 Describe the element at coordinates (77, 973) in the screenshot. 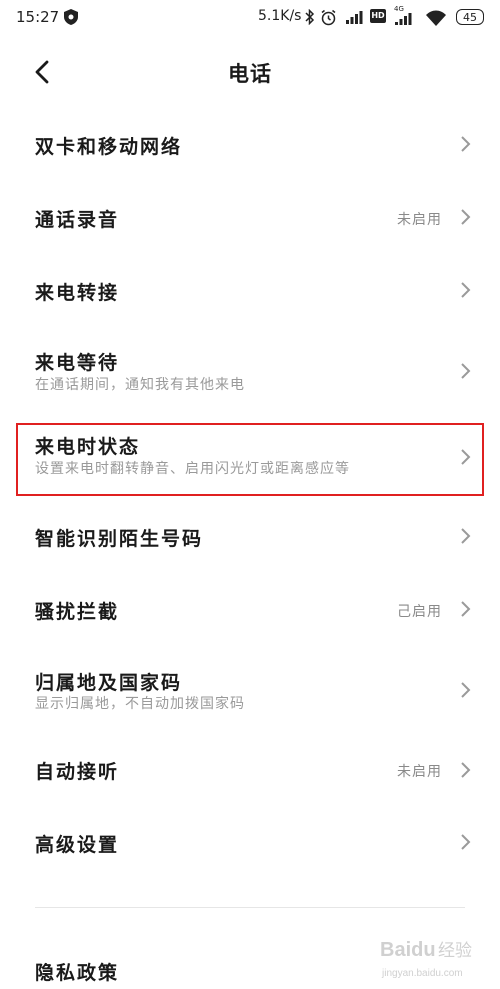

I see `setting-title: 隐私政策` at that location.